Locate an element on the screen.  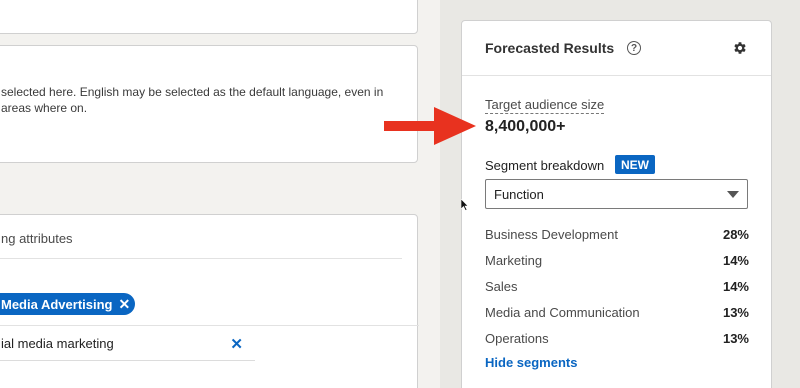
pill-label: Media Advertising is located at coordinates (57, 304).